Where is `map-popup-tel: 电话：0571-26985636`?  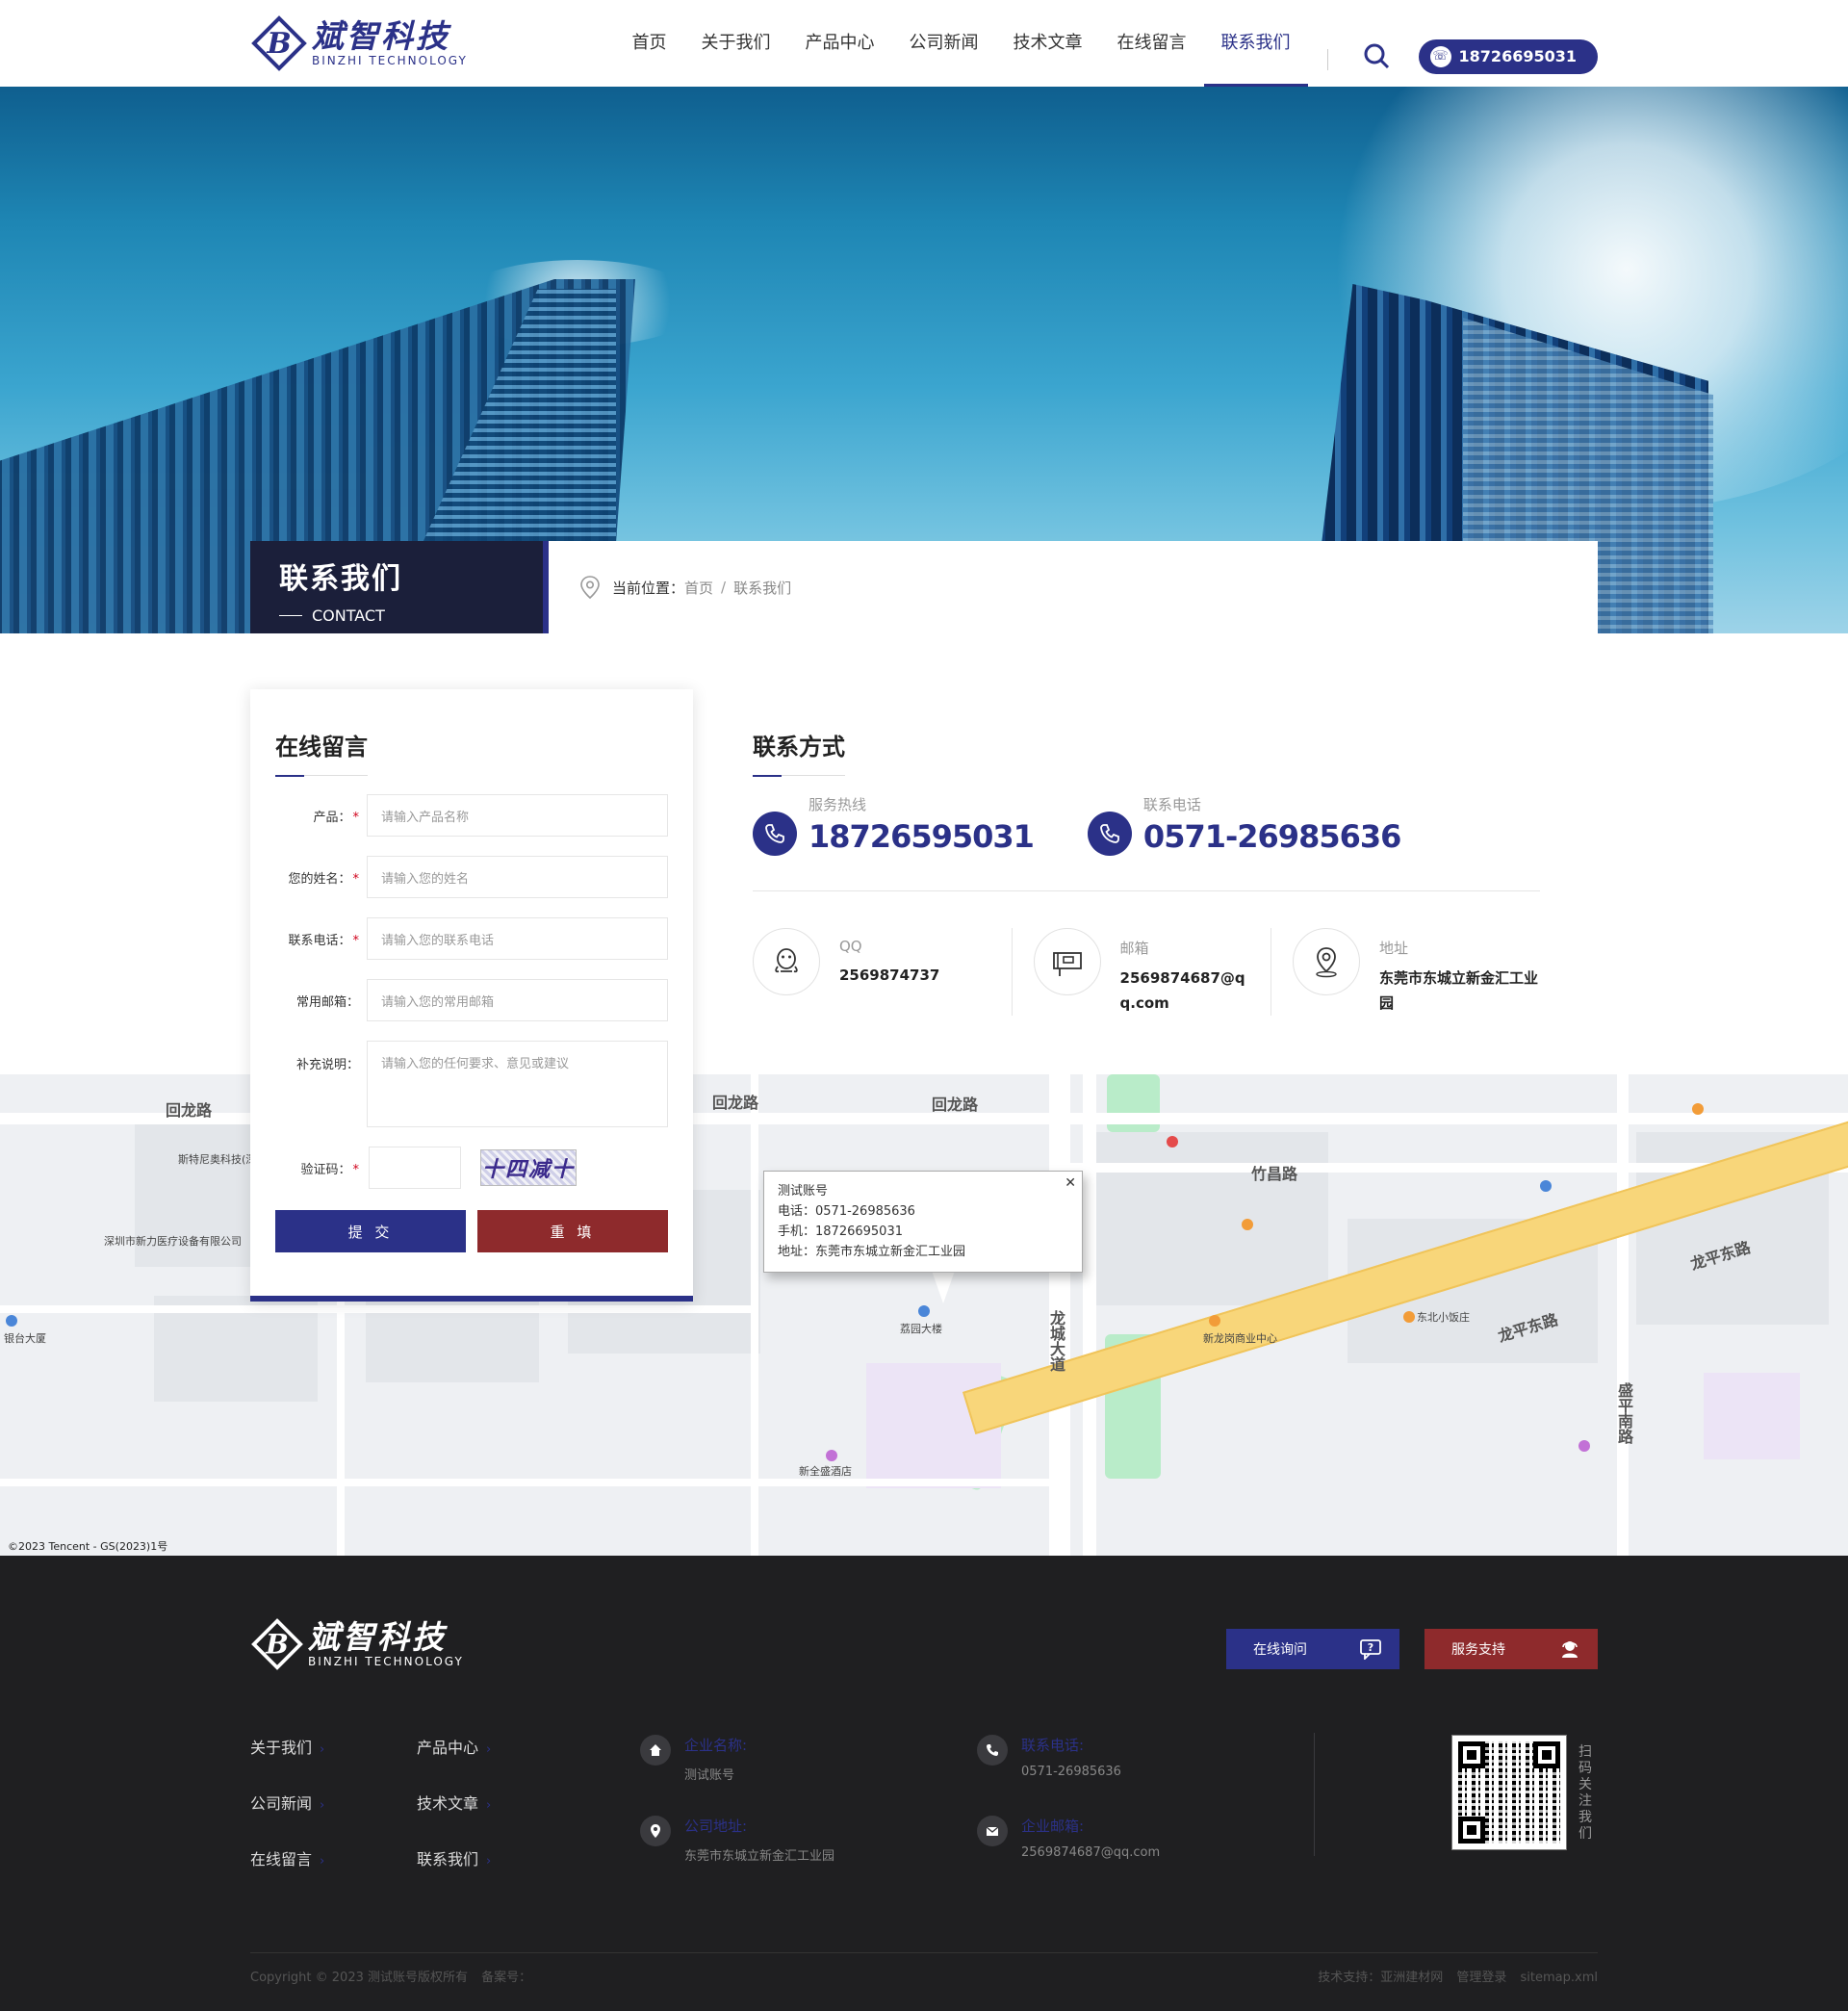 map-popup-tel: 电话：0571-26985636 is located at coordinates (846, 1211).